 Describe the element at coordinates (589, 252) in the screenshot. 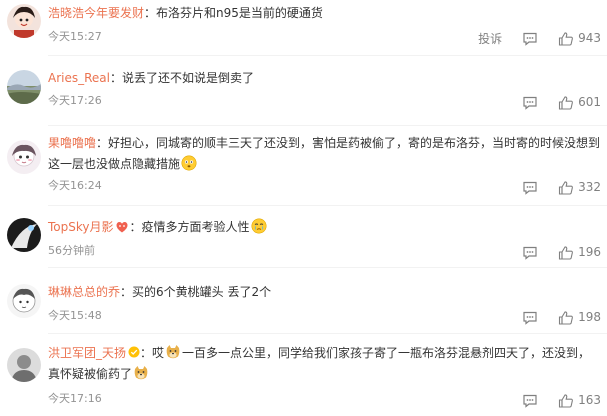

I see `like-count: 196` at that location.